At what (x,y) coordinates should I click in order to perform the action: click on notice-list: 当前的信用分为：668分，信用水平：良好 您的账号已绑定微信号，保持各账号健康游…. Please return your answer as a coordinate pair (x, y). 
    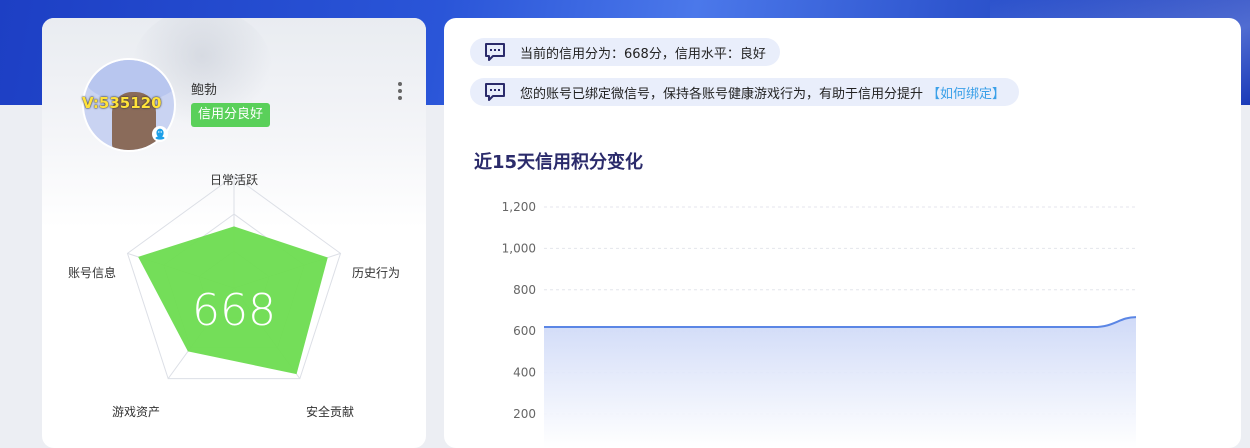
    Looking at the image, I should click on (840, 83).